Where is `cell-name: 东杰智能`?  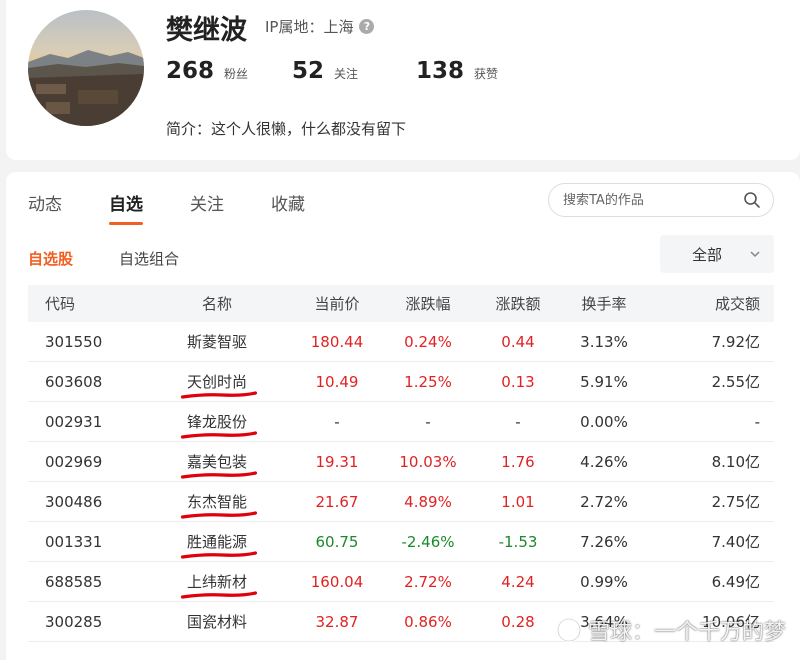 cell-name: 东杰智能 is located at coordinates (217, 501).